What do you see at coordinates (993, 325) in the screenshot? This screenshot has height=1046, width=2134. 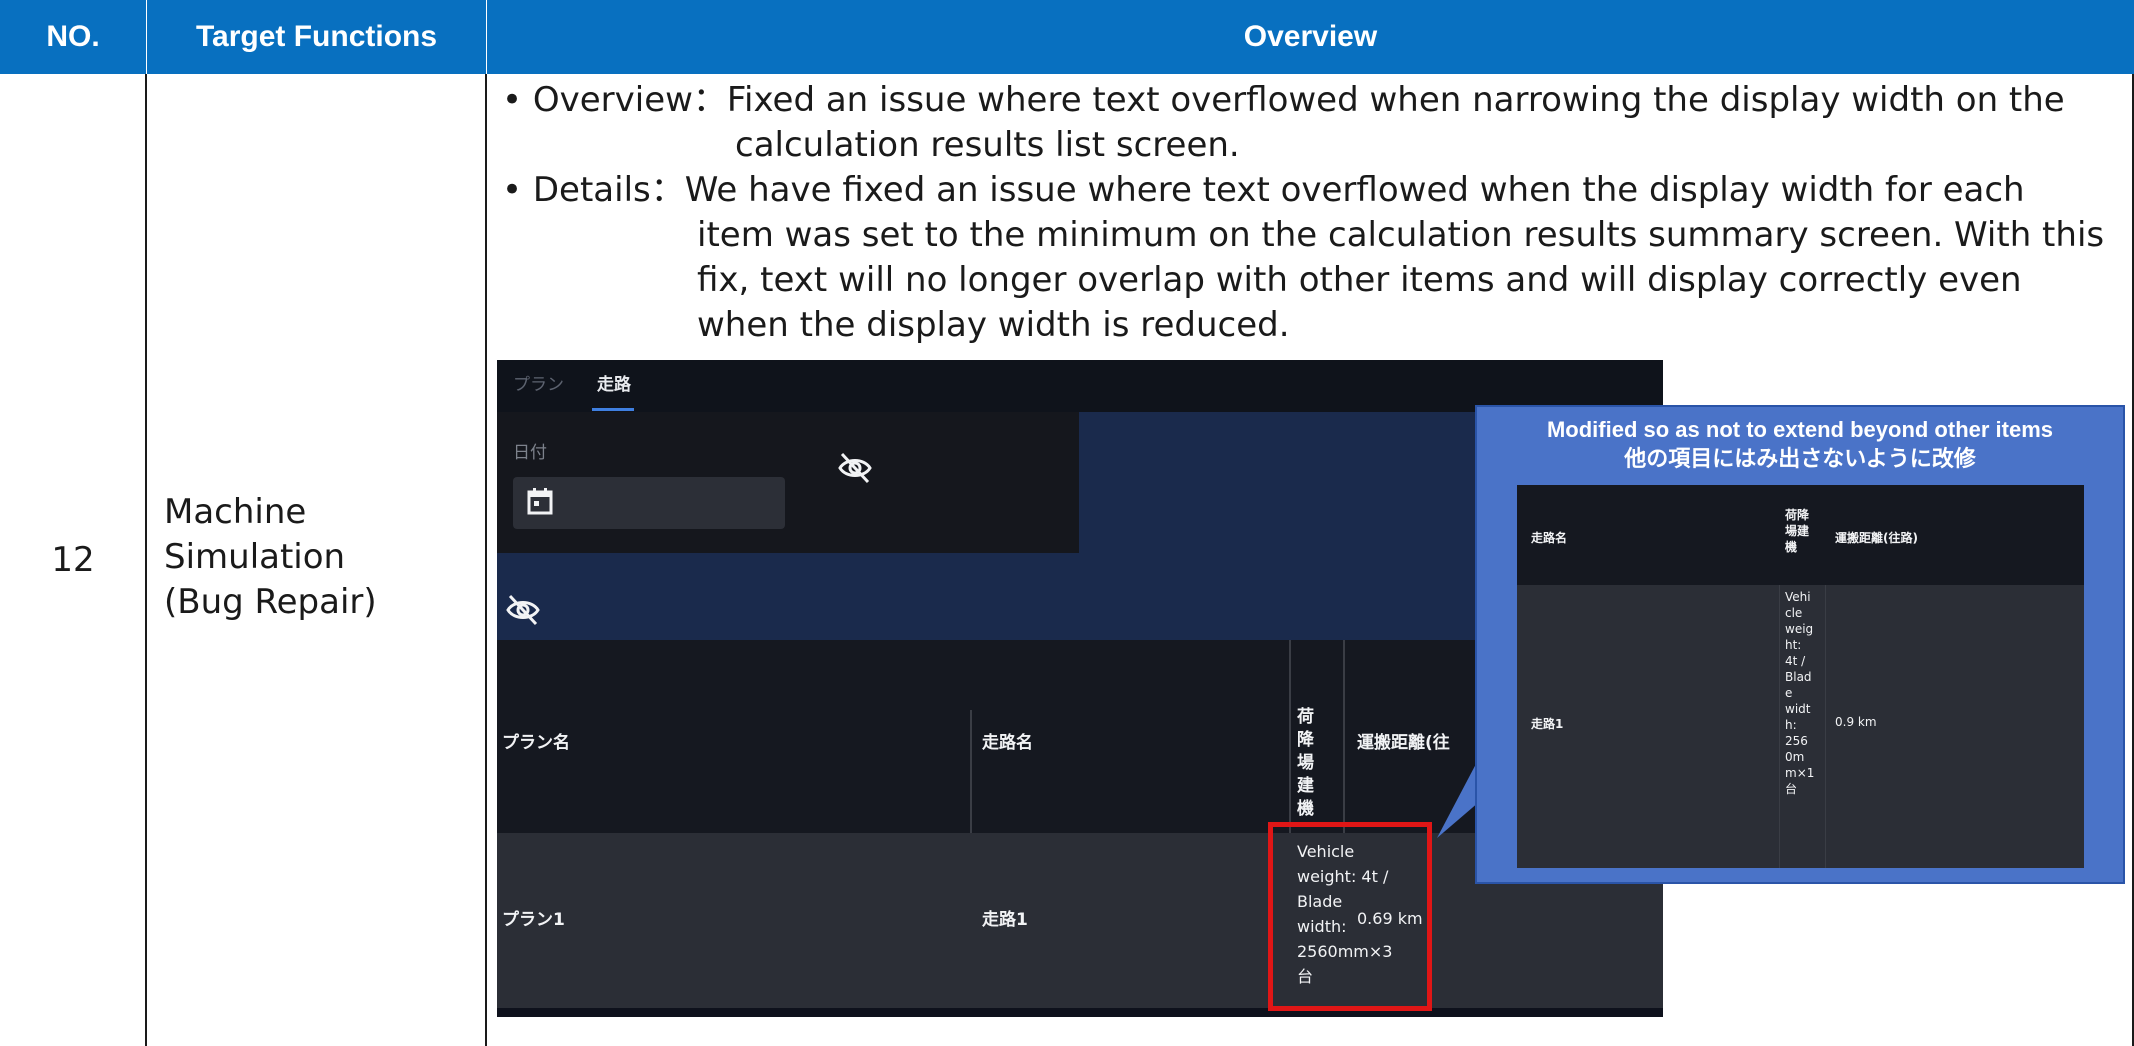 I see `details-line: when the display width is reduced.` at bounding box center [993, 325].